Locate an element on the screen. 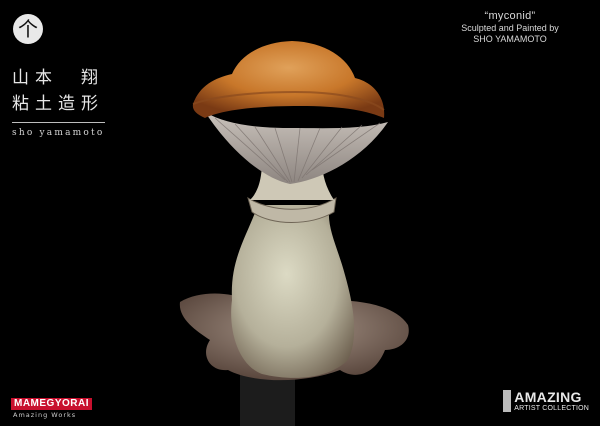 Image resolution: width=600 pixels, height=426 pixels. collection-sub-label: ARTIST COLLECTION is located at coordinates (551, 408).